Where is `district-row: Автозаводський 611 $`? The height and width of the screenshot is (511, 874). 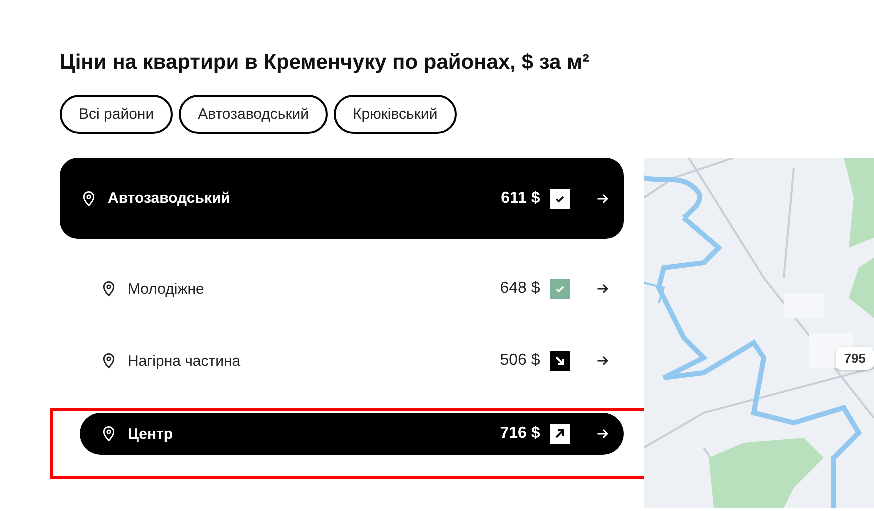
district-row: Автозаводський 611 $ is located at coordinates (342, 198).